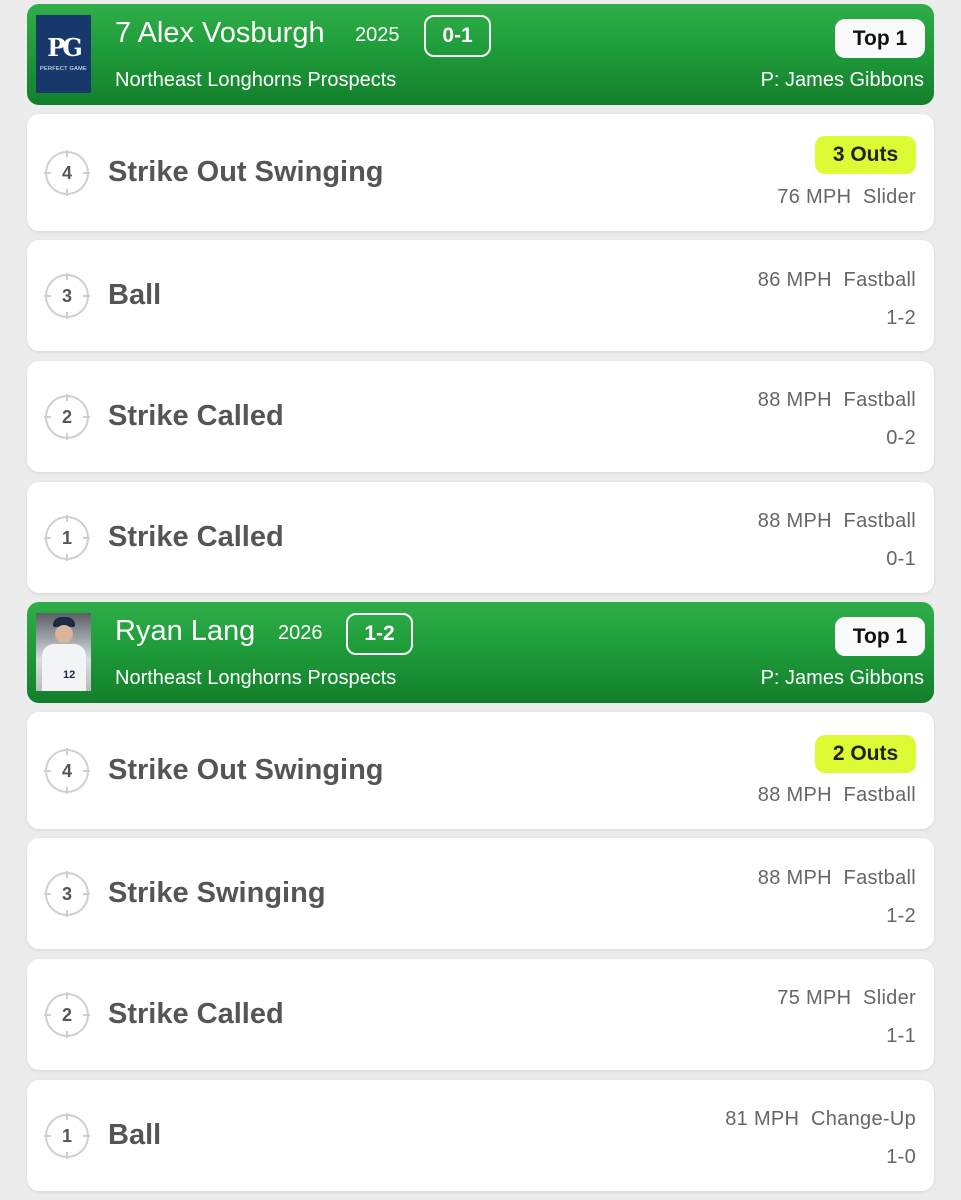 The height and width of the screenshot is (1200, 961). What do you see at coordinates (865, 754) in the screenshot?
I see `outs-badge: 2 Outs` at bounding box center [865, 754].